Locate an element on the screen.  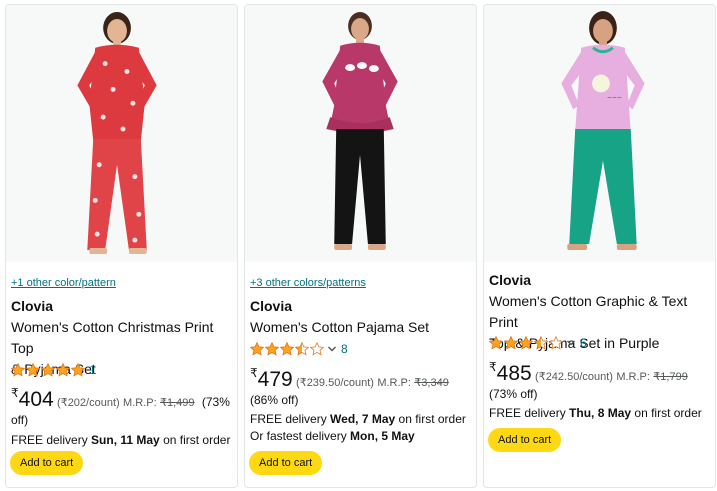
delivery-info: FREE delivery Thu, 8 May on first order is located at coordinates (599, 413).